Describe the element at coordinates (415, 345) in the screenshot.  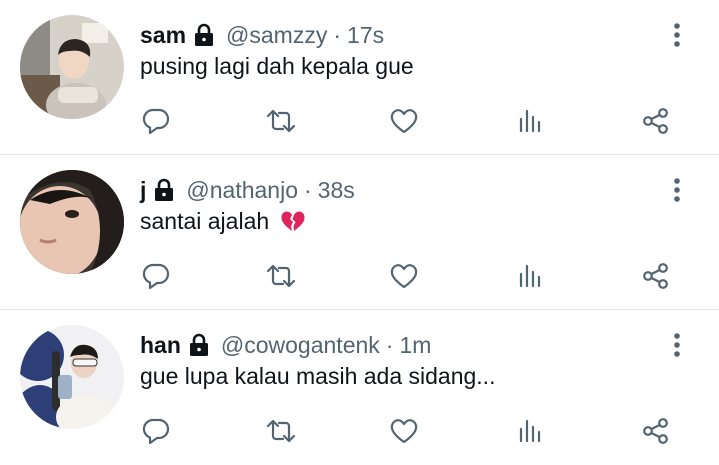
I see `timestamp: 1m` at that location.